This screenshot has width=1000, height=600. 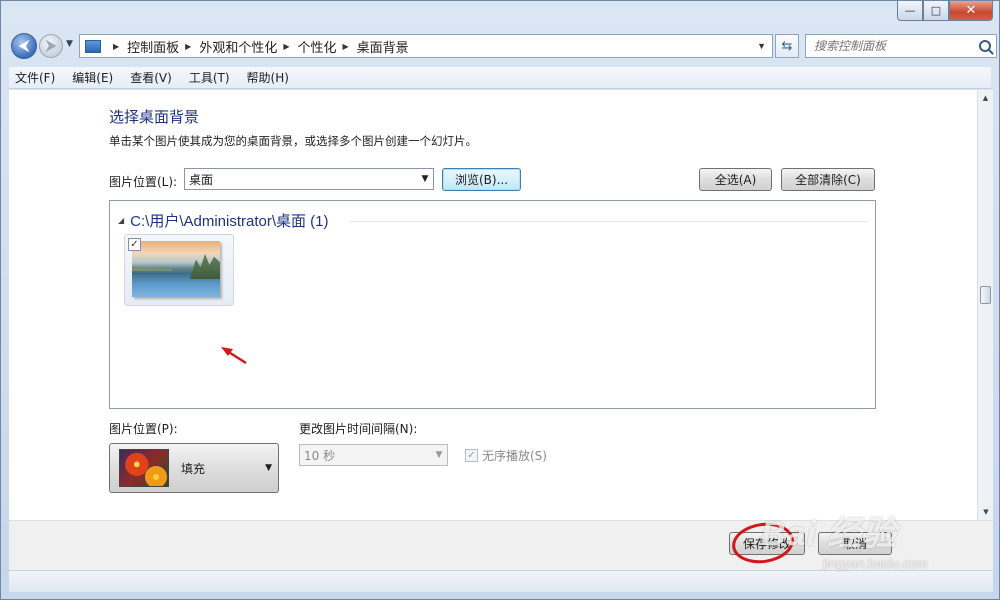 I want to click on gallery-group-header: ◢ C:\用户\Administrator\桌面 (1), so click(x=223, y=220).